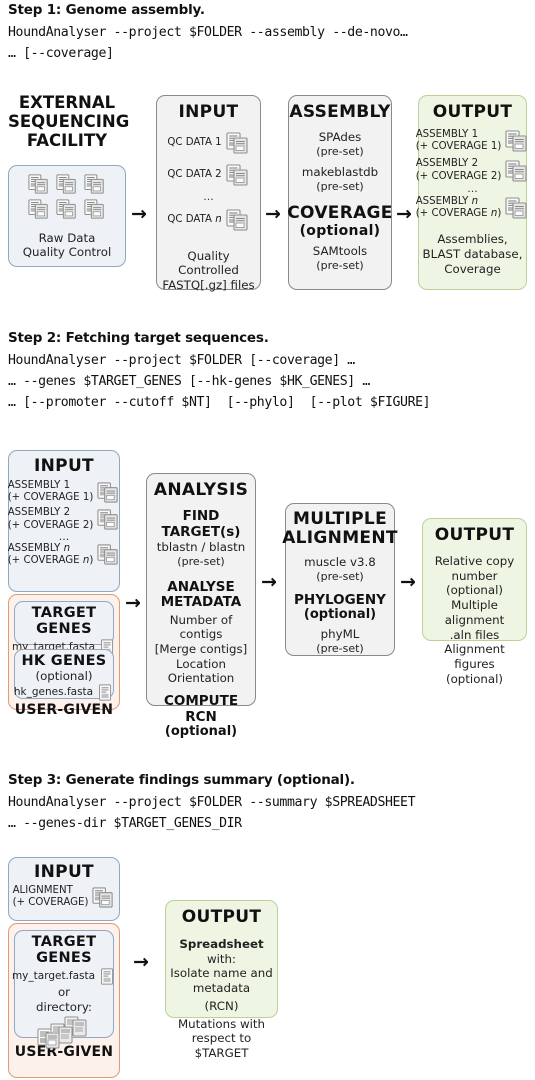 The height and width of the screenshot is (1080, 535). I want to click on step1-input-footer-2: FASTQ[.gz] files, so click(208, 285).